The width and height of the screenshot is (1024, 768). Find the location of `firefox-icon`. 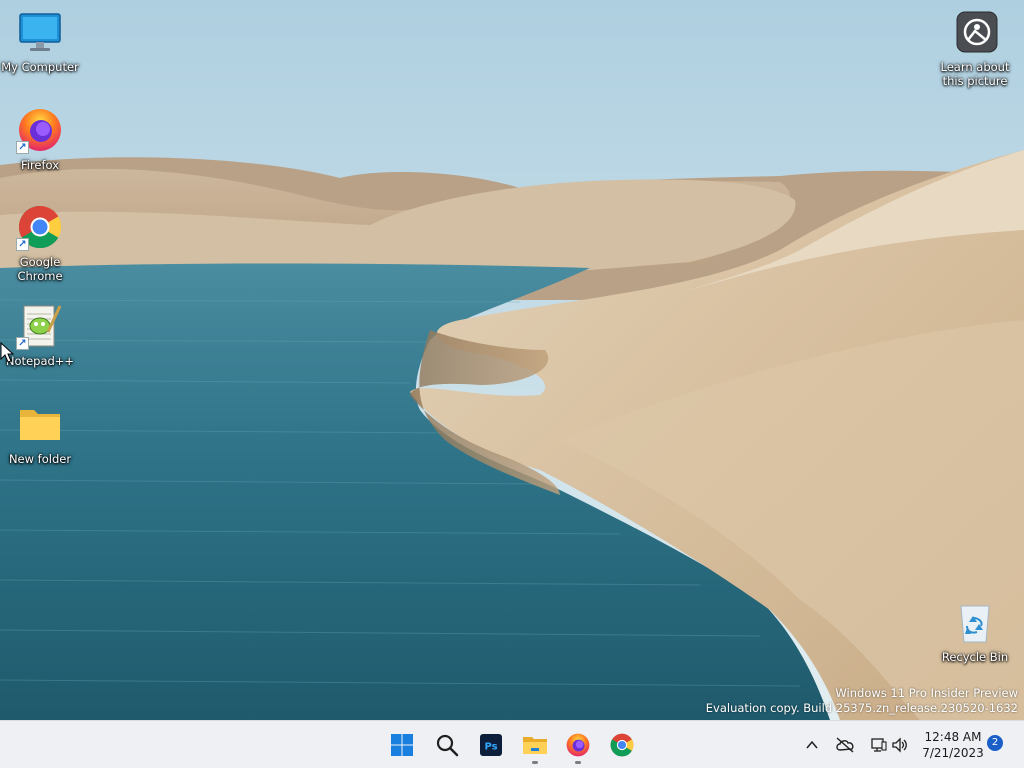

firefox-icon is located at coordinates (578, 745).